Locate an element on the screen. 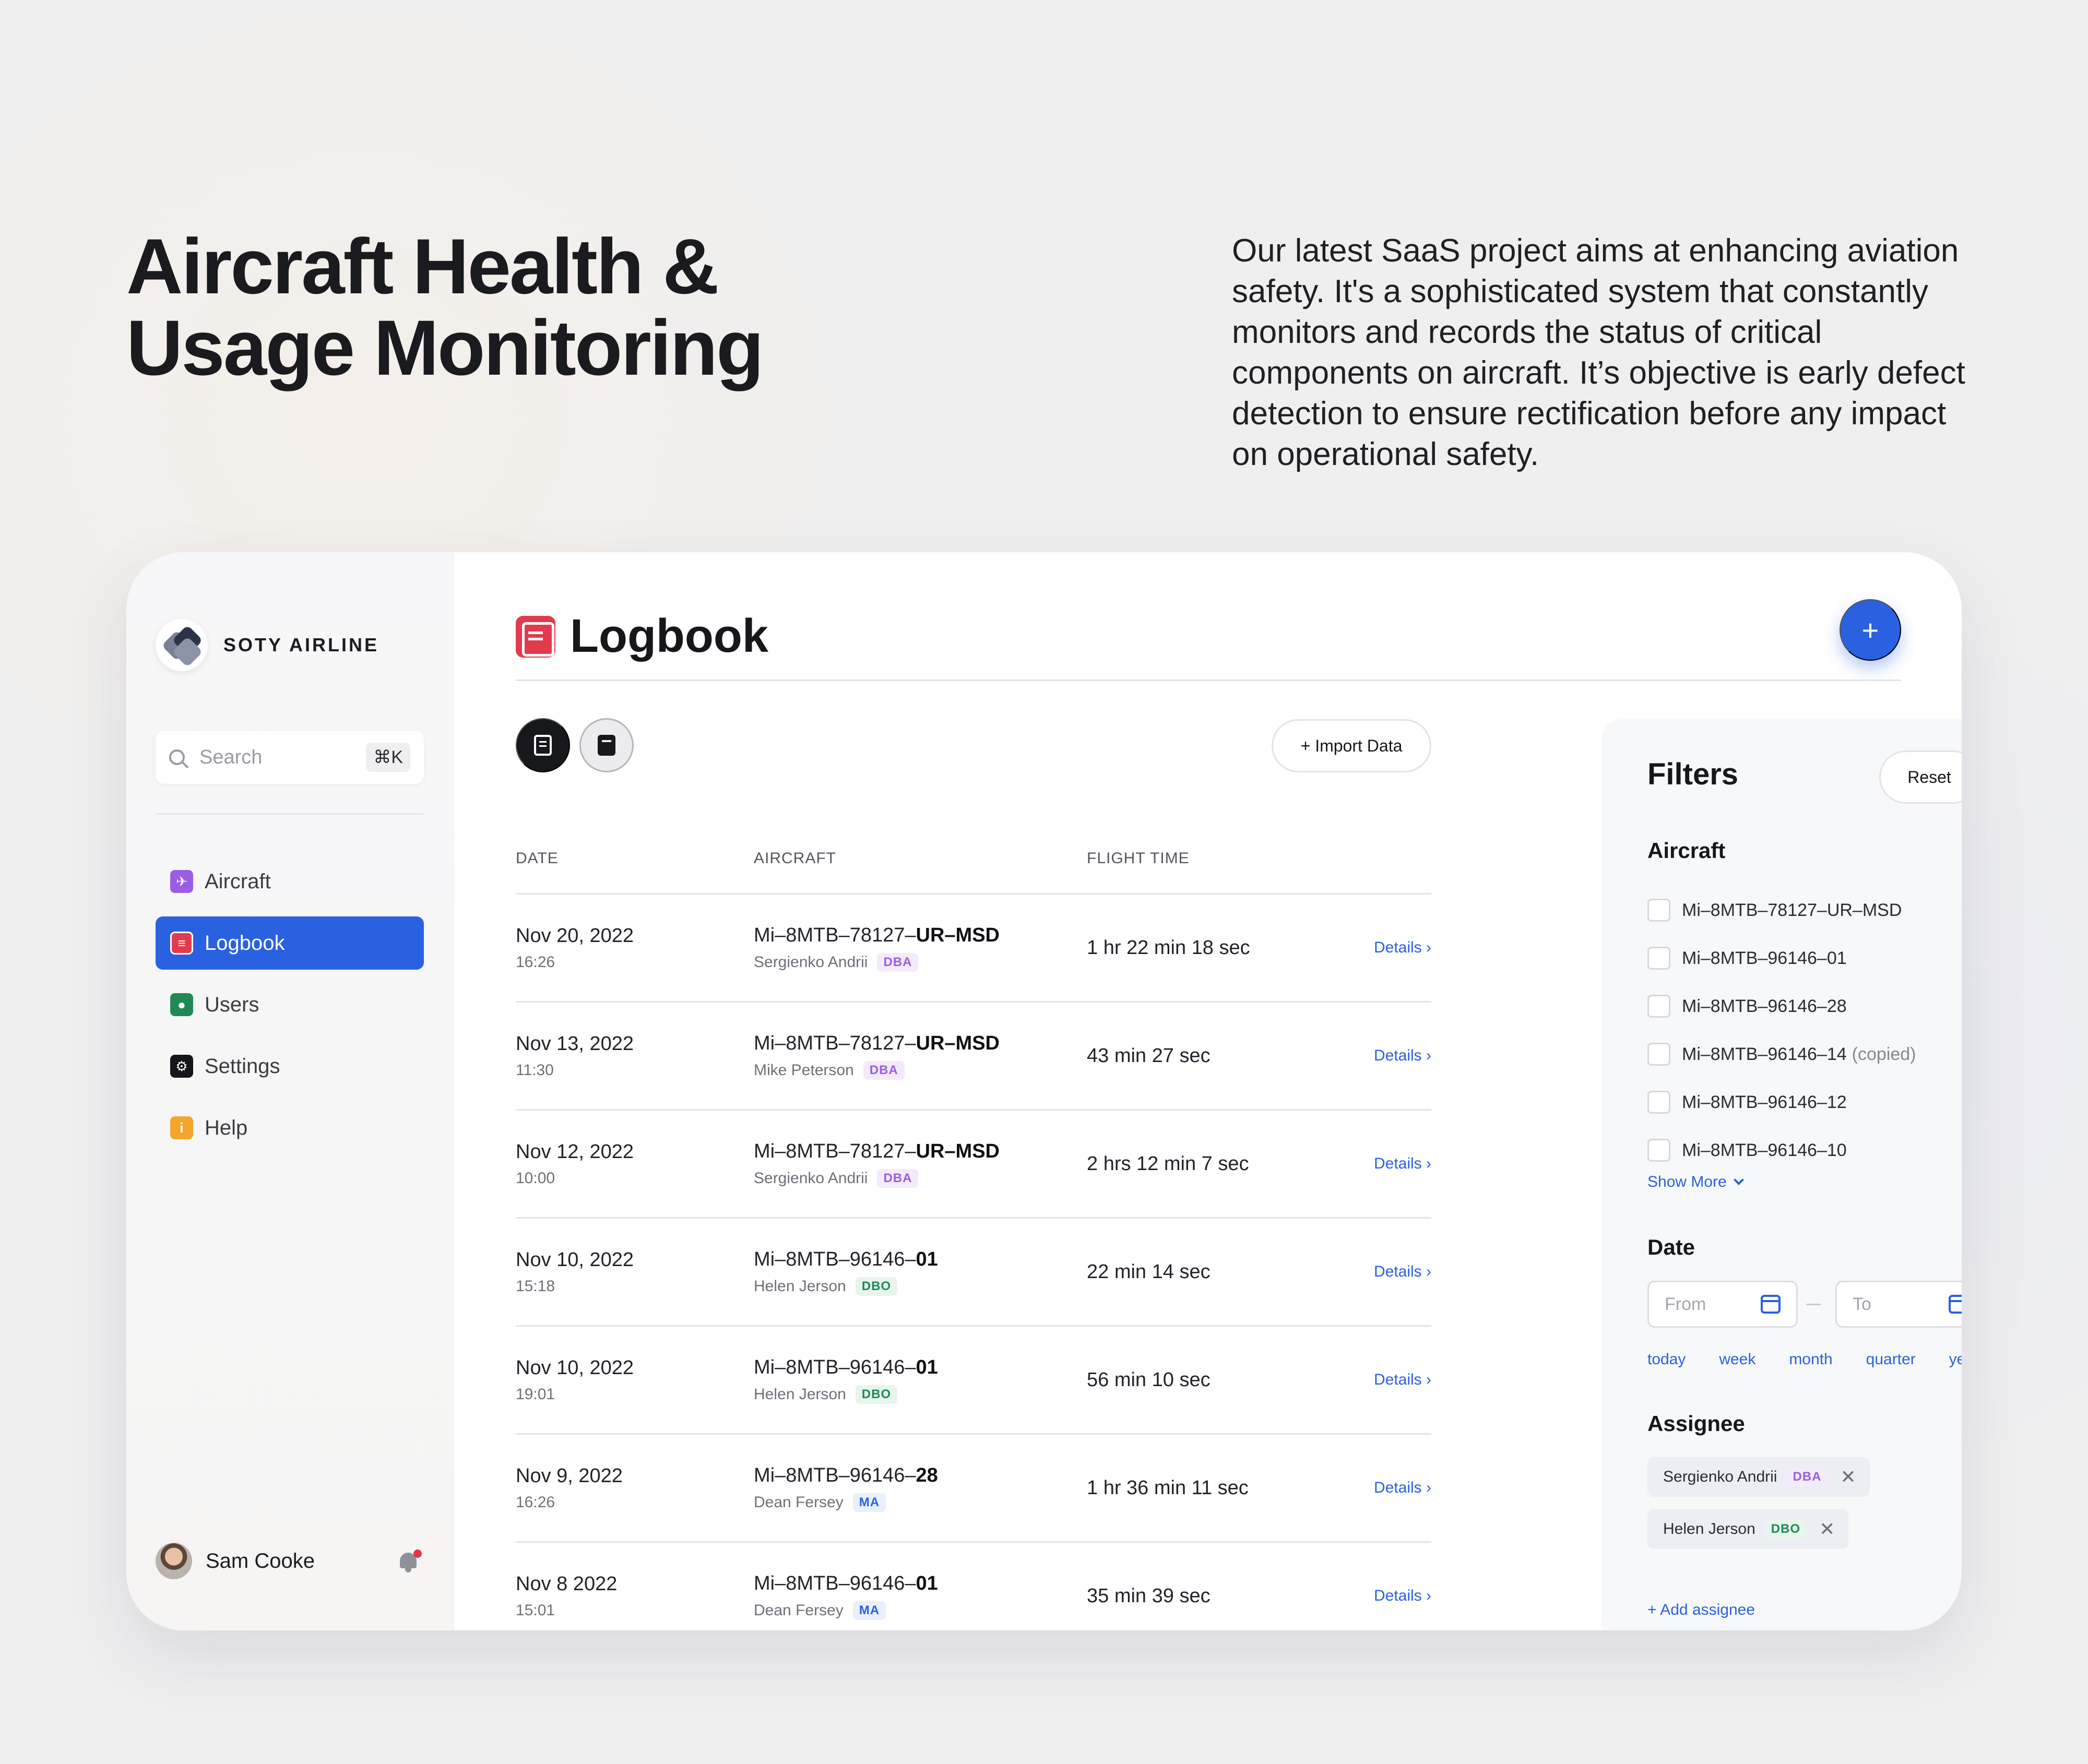 Image resolution: width=2088 pixels, height=1764 pixels. assignee-info: Mike Peterson DBA is located at coordinates (920, 1070).